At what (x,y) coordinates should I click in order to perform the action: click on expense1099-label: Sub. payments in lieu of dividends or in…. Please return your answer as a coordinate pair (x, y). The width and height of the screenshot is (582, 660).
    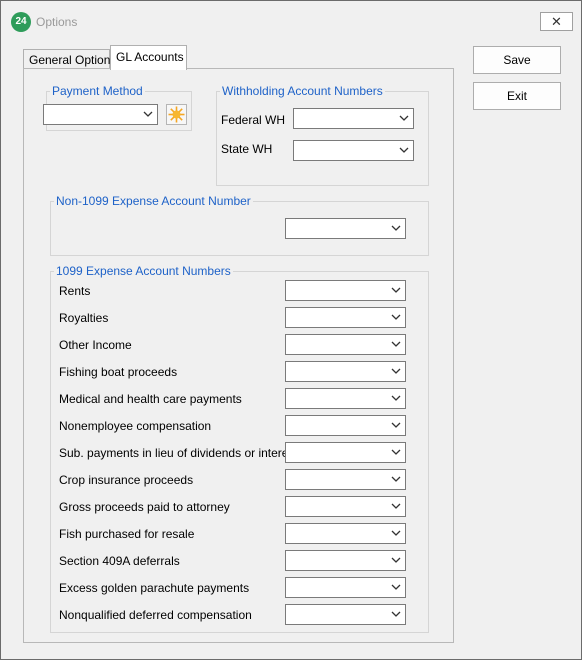
    Looking at the image, I should click on (178, 453).